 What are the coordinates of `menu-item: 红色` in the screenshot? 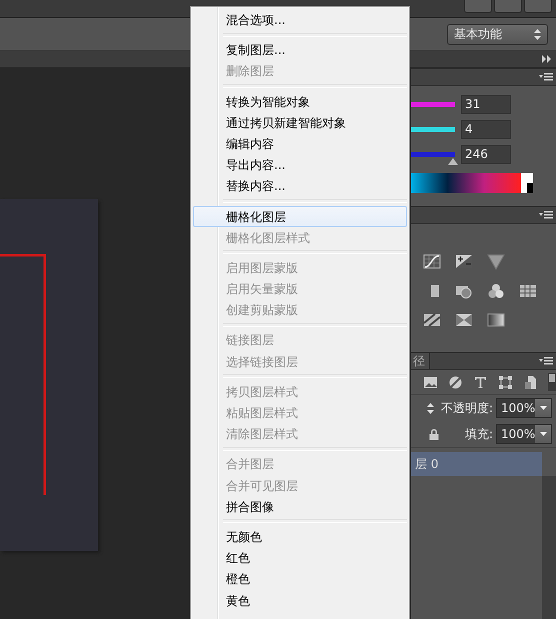 It's located at (300, 557).